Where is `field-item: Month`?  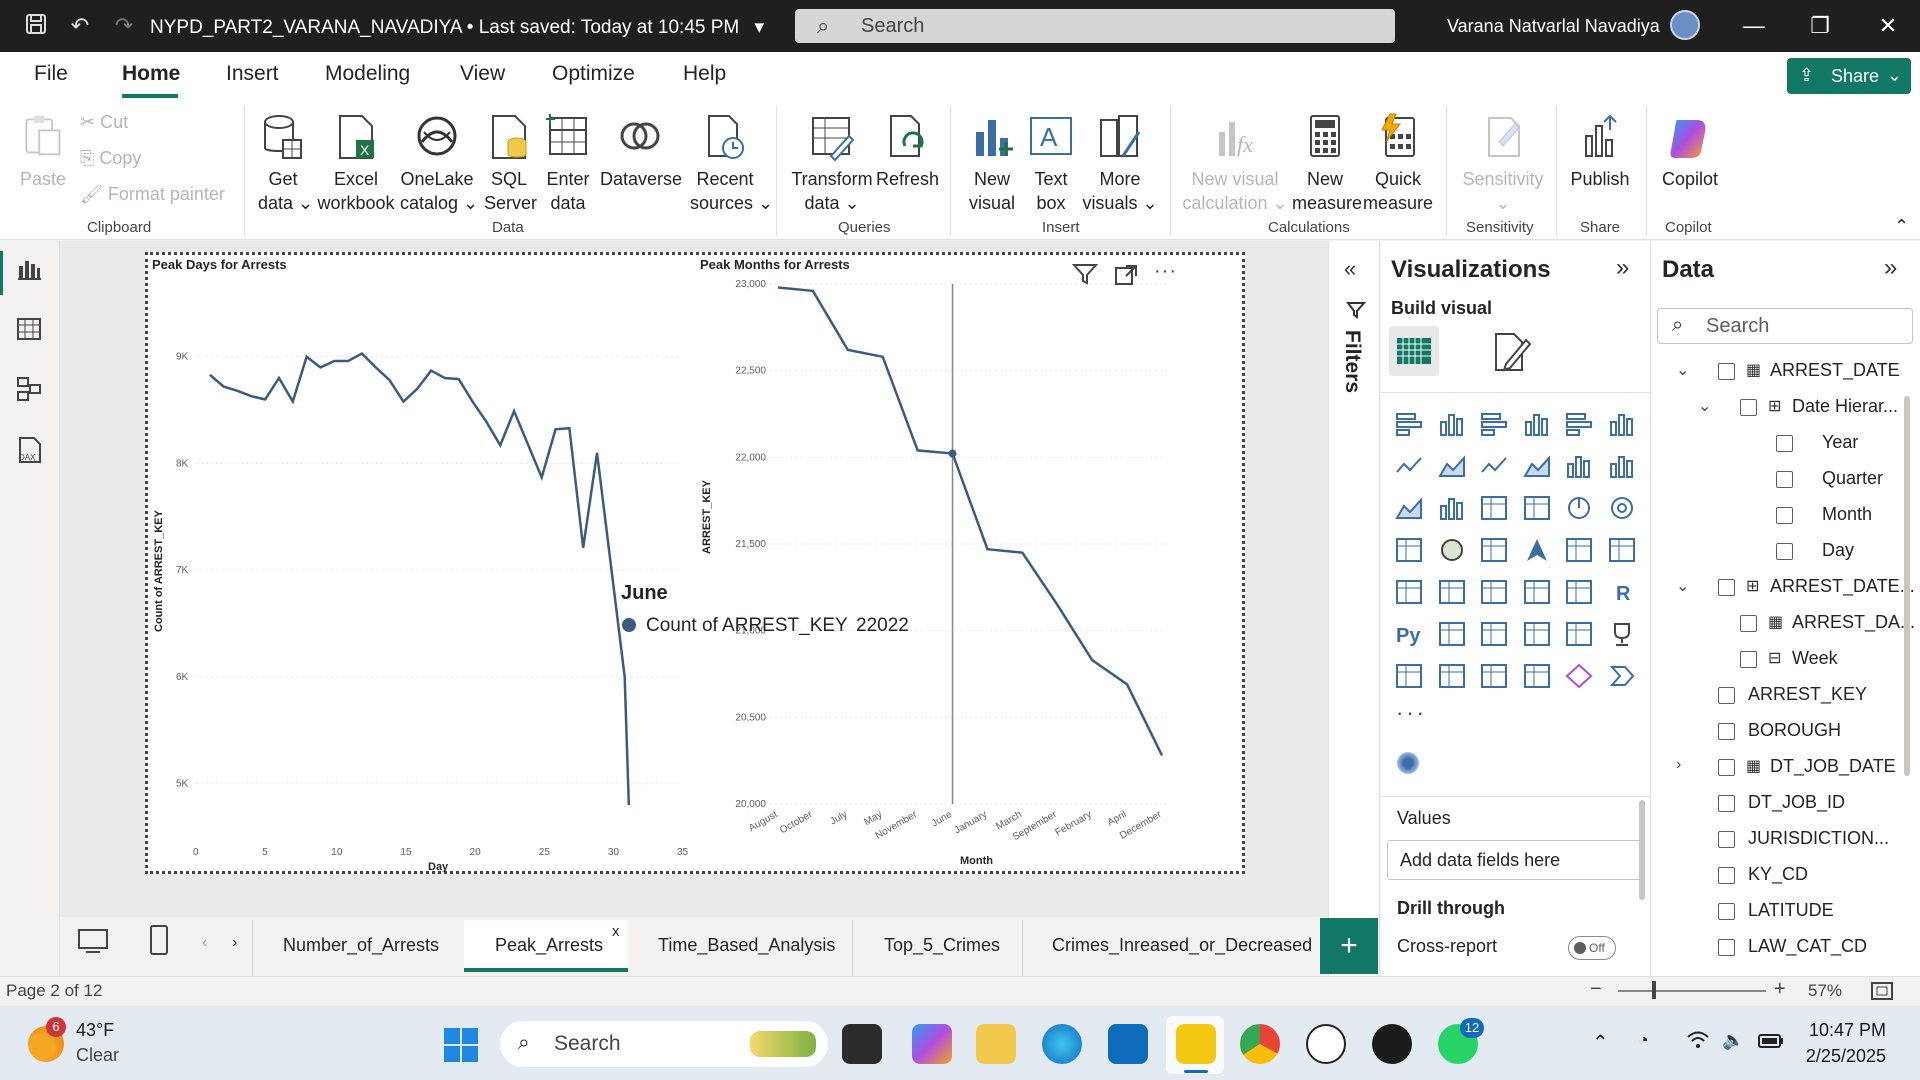 field-item: Month is located at coordinates (1793, 519).